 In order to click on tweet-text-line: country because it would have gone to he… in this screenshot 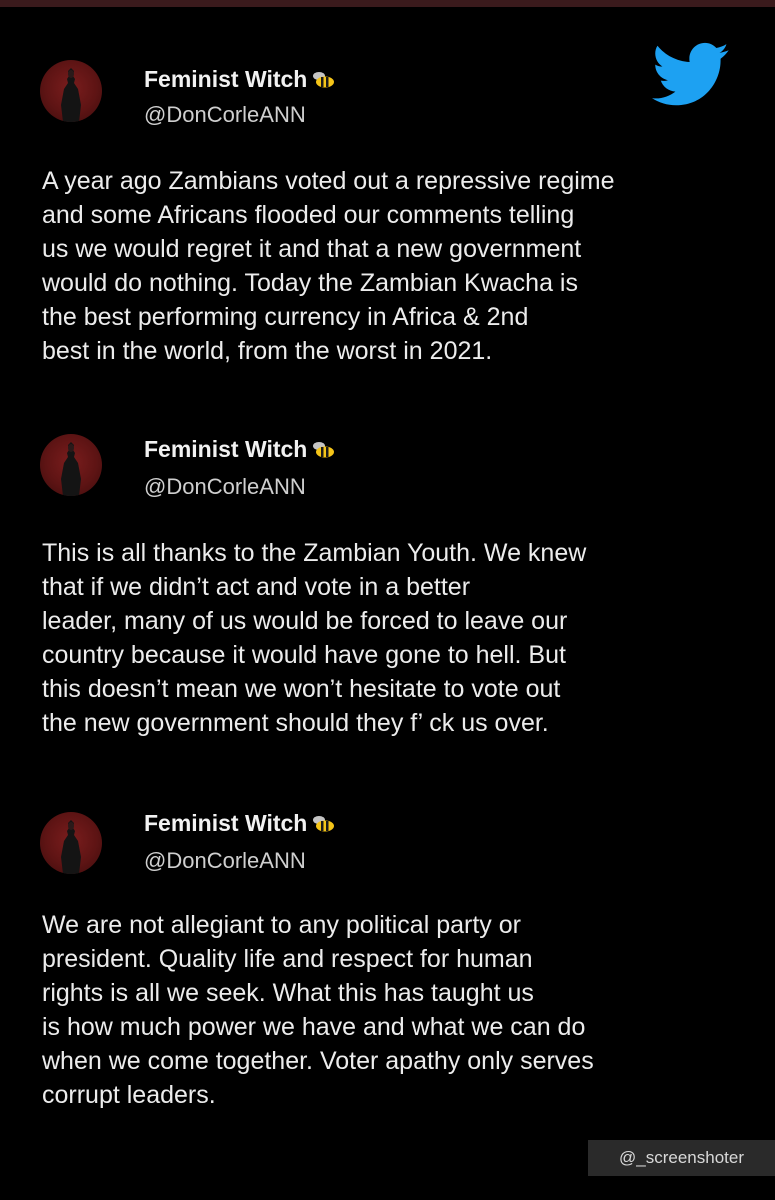, I will do `click(304, 655)`.